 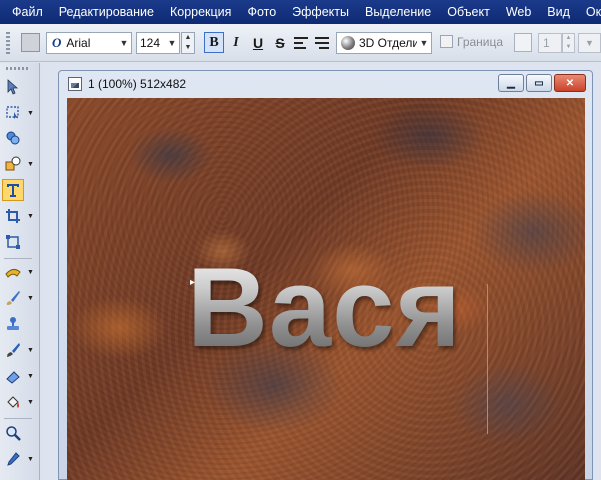 What do you see at coordinates (558, 12) in the screenshot?
I see `menu-view: Вид` at bounding box center [558, 12].